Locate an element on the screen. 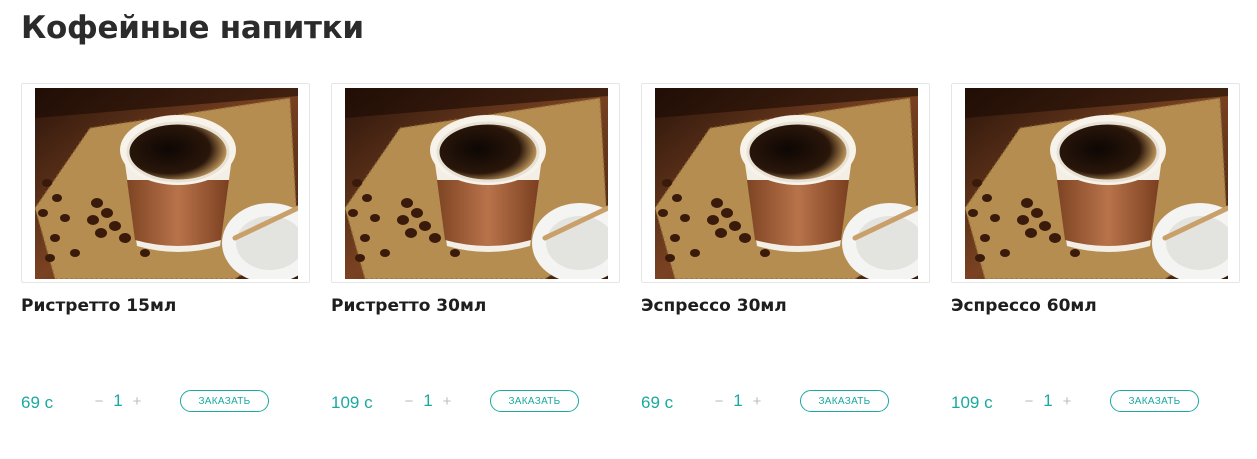  product-name: Ристретто 15мл is located at coordinates (98, 306).